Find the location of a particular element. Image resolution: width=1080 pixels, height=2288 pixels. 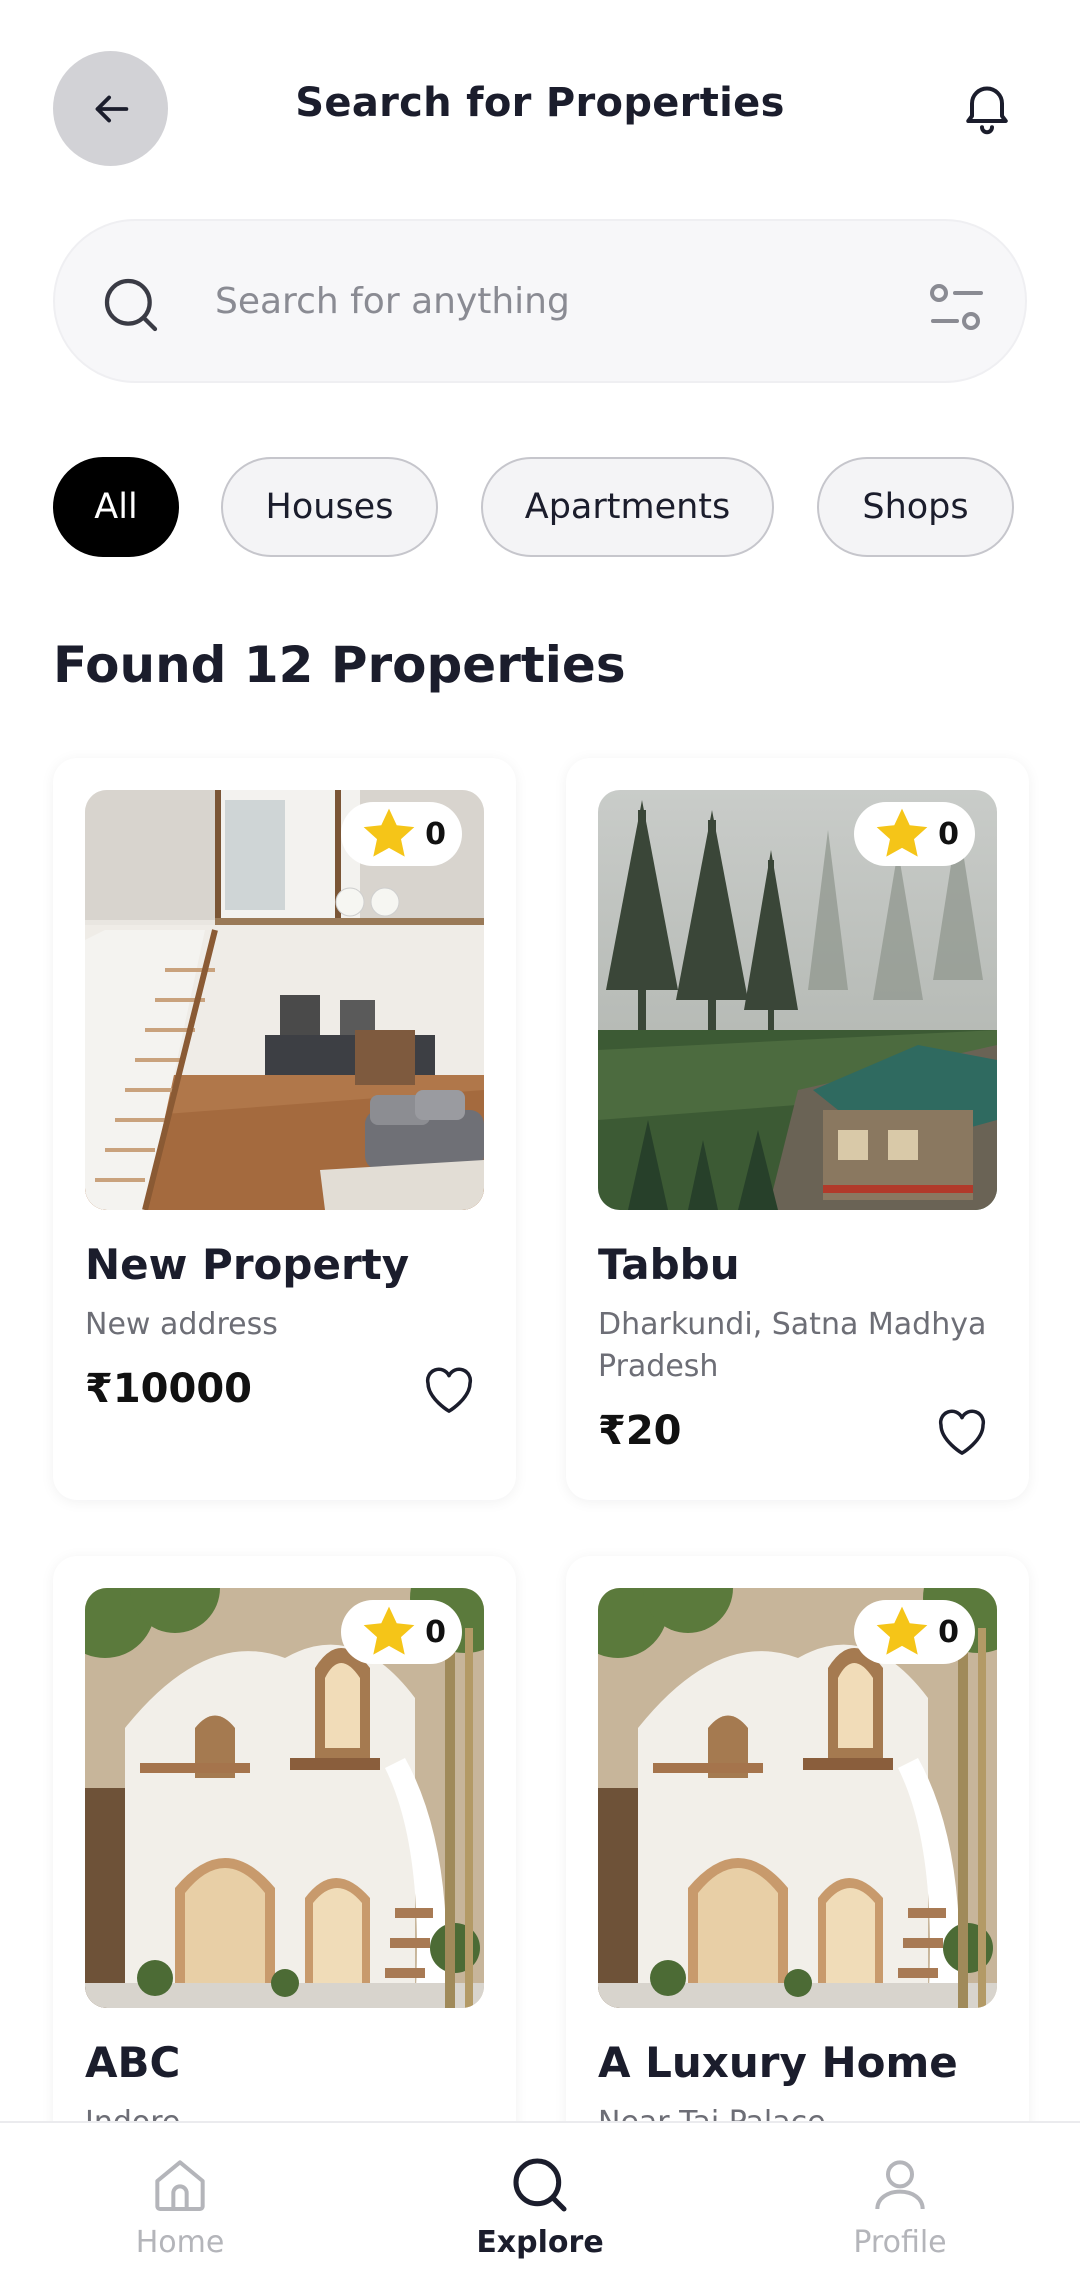

search-bar is located at coordinates (540, 301).